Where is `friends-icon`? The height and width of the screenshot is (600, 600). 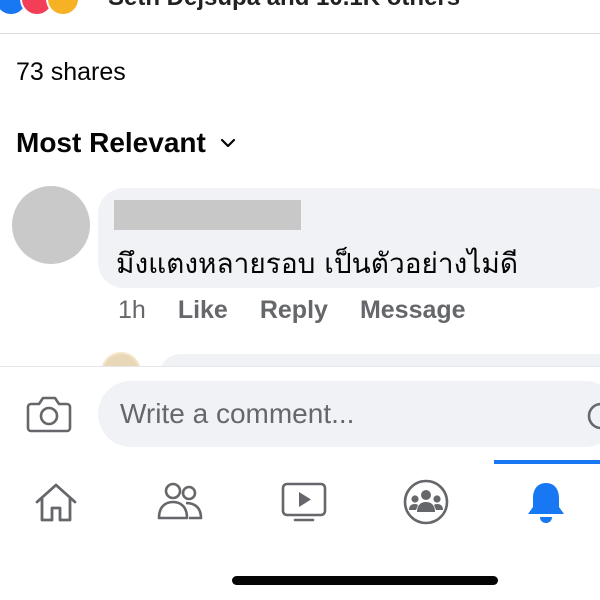
friends-icon is located at coordinates (180, 501).